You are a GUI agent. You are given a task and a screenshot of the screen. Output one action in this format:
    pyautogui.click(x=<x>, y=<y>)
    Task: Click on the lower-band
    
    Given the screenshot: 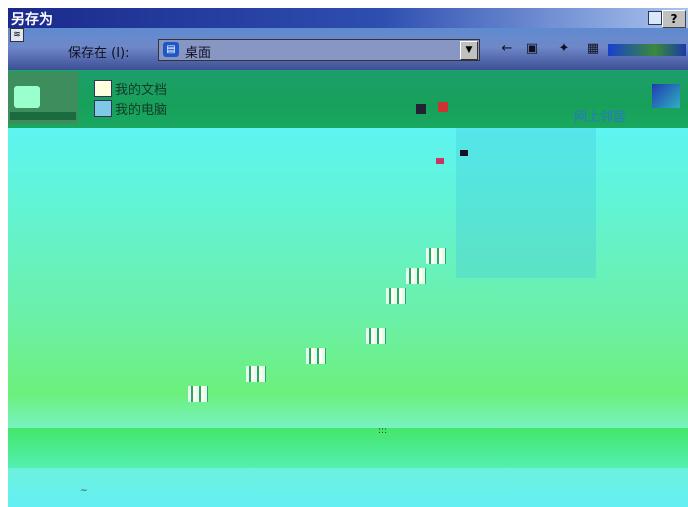 What is the action you would take?
    pyautogui.click(x=348, y=448)
    